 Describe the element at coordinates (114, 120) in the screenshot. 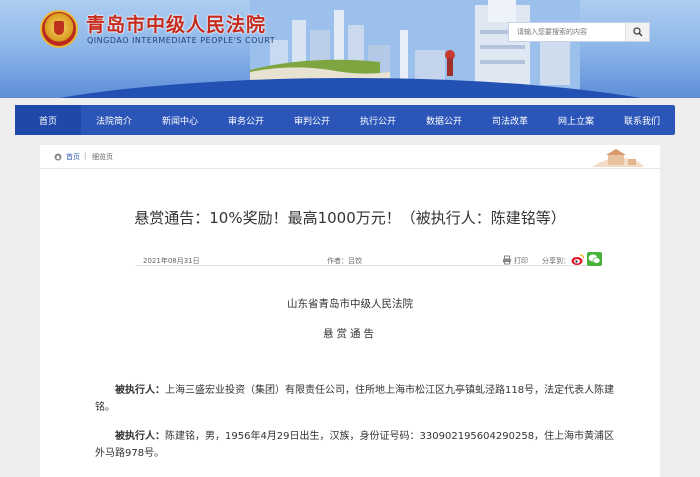

I see `nav-item-court-intro: 法院简介` at that location.